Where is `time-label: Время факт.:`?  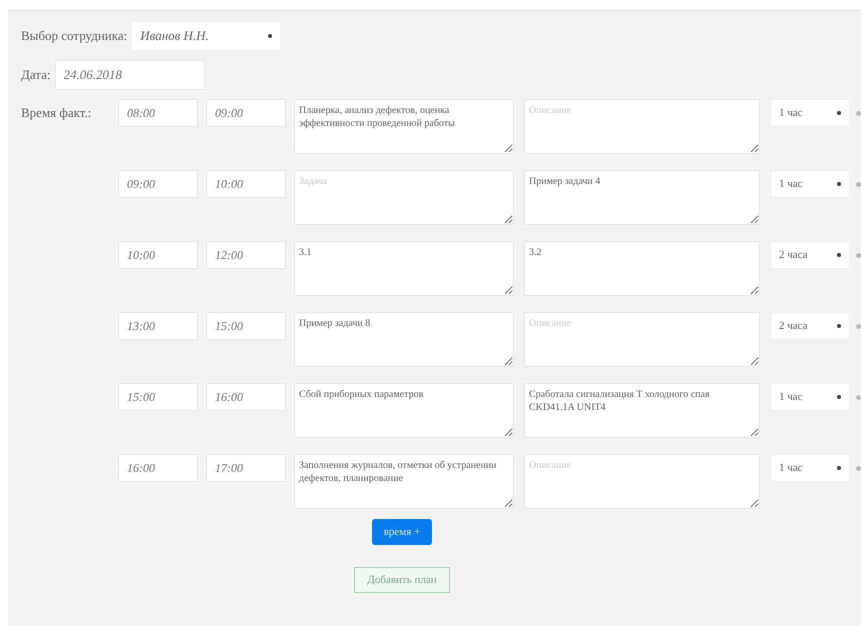
time-label: Время факт.: is located at coordinates (56, 113).